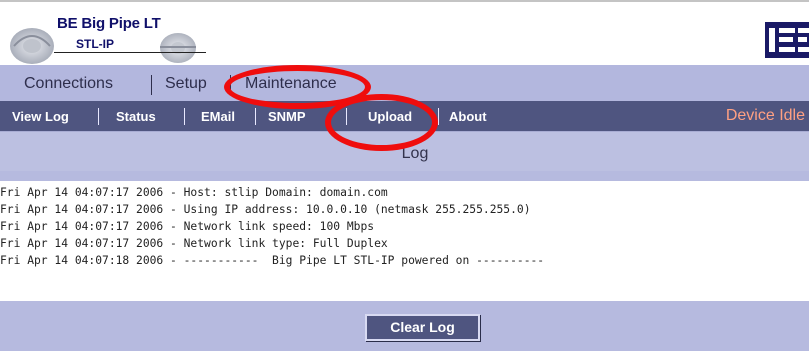 This screenshot has width=809, height=351. Describe the element at coordinates (765, 115) in the screenshot. I see `device-status-indicator: Device Idle` at that location.